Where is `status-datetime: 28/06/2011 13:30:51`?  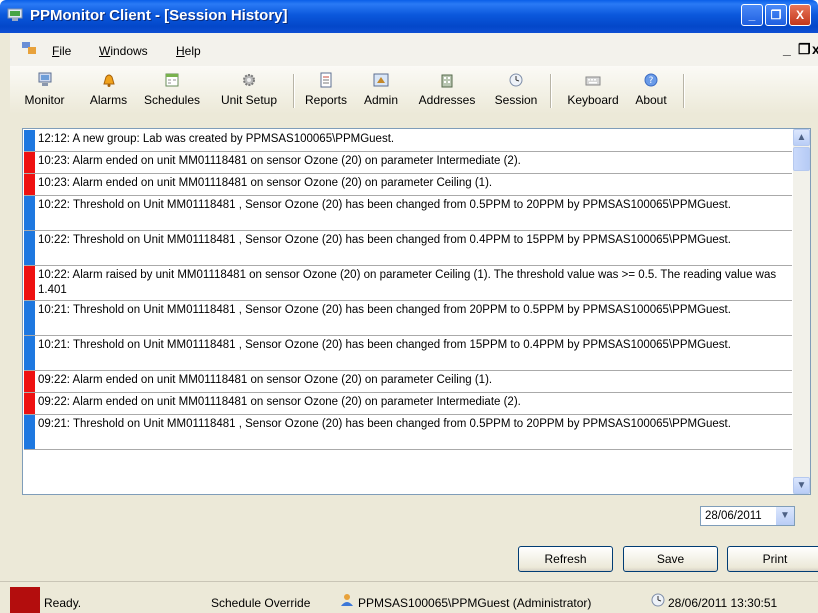 status-datetime: 28/06/2011 13:30:51 is located at coordinates (723, 603).